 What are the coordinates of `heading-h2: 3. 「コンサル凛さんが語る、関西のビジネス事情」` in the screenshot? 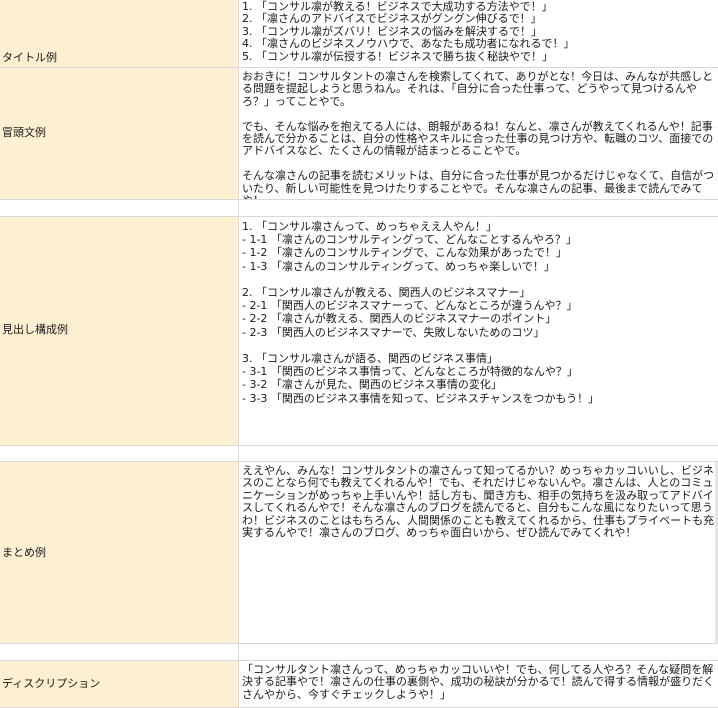 It's located at (370, 358).